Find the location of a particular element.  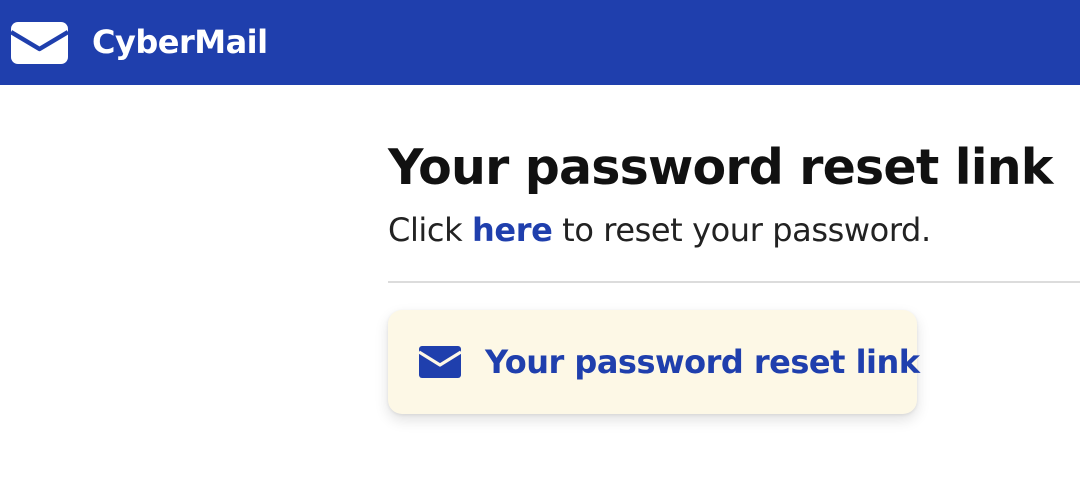

email-body: Click here to reset your password. is located at coordinates (659, 230).